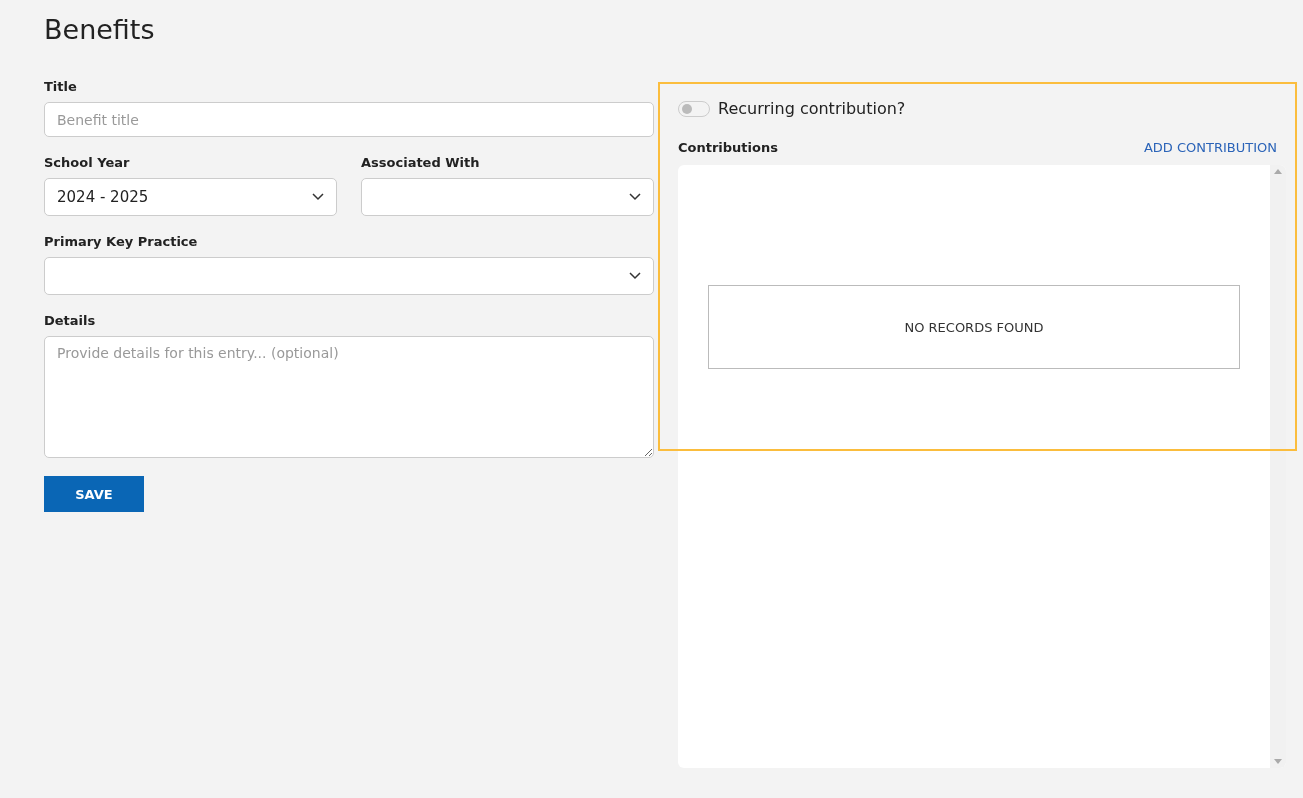  I want to click on details-textarea: Provide details for this entry... (optional), so click(349, 397).